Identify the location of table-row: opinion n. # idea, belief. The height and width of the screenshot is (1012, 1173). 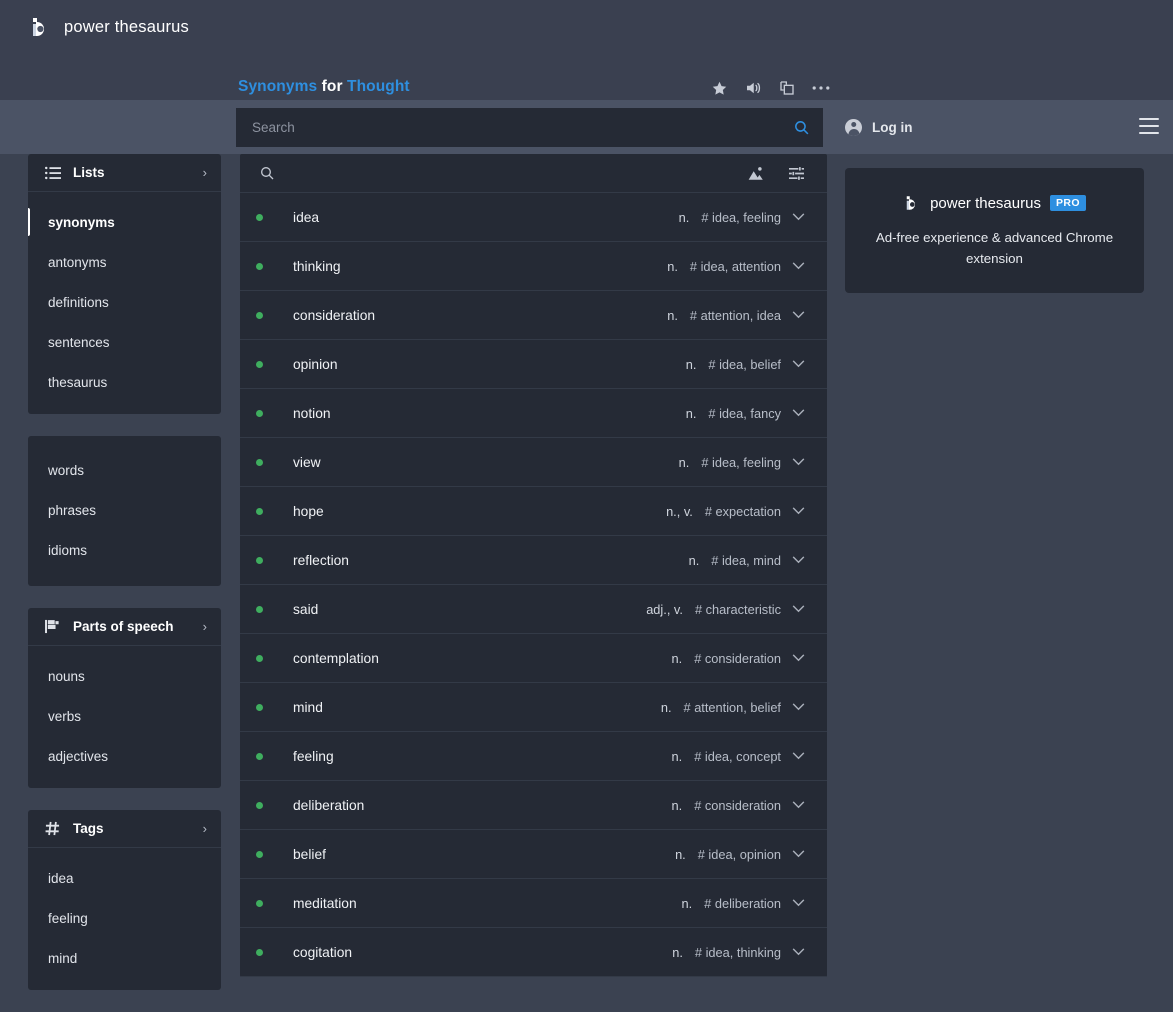
(533, 364).